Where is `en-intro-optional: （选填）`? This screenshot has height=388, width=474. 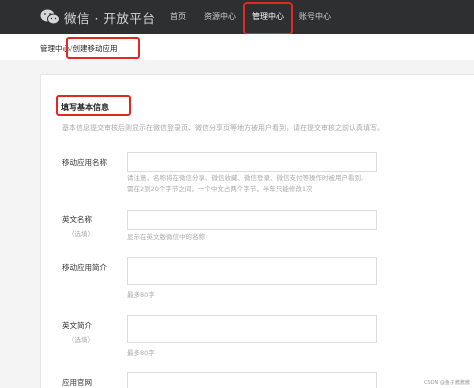 en-intro-optional: （选填） is located at coordinates (81, 340).